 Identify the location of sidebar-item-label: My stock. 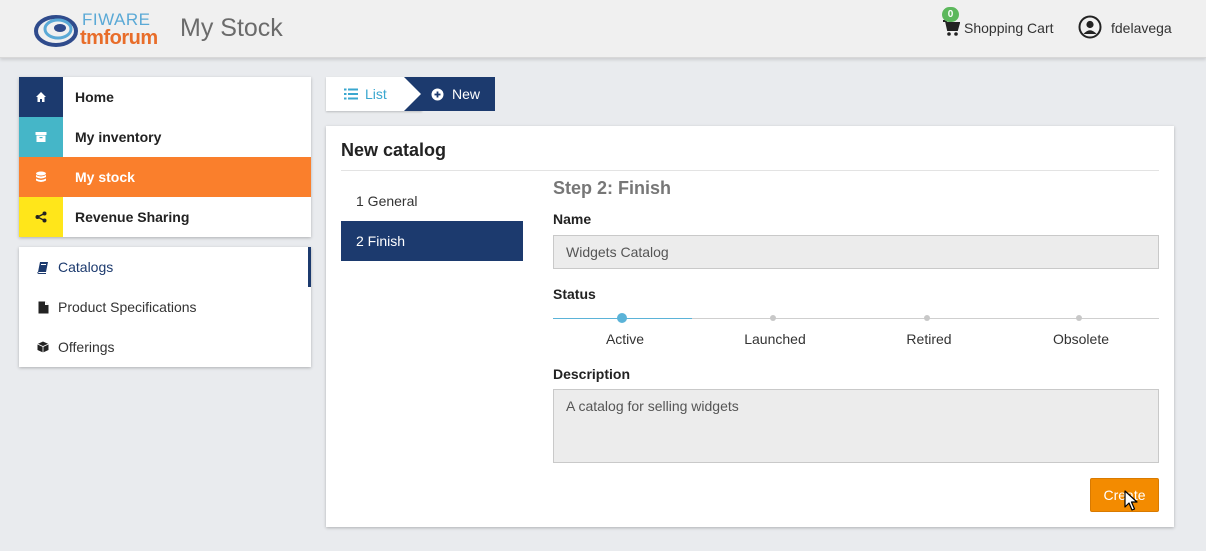
(105, 177).